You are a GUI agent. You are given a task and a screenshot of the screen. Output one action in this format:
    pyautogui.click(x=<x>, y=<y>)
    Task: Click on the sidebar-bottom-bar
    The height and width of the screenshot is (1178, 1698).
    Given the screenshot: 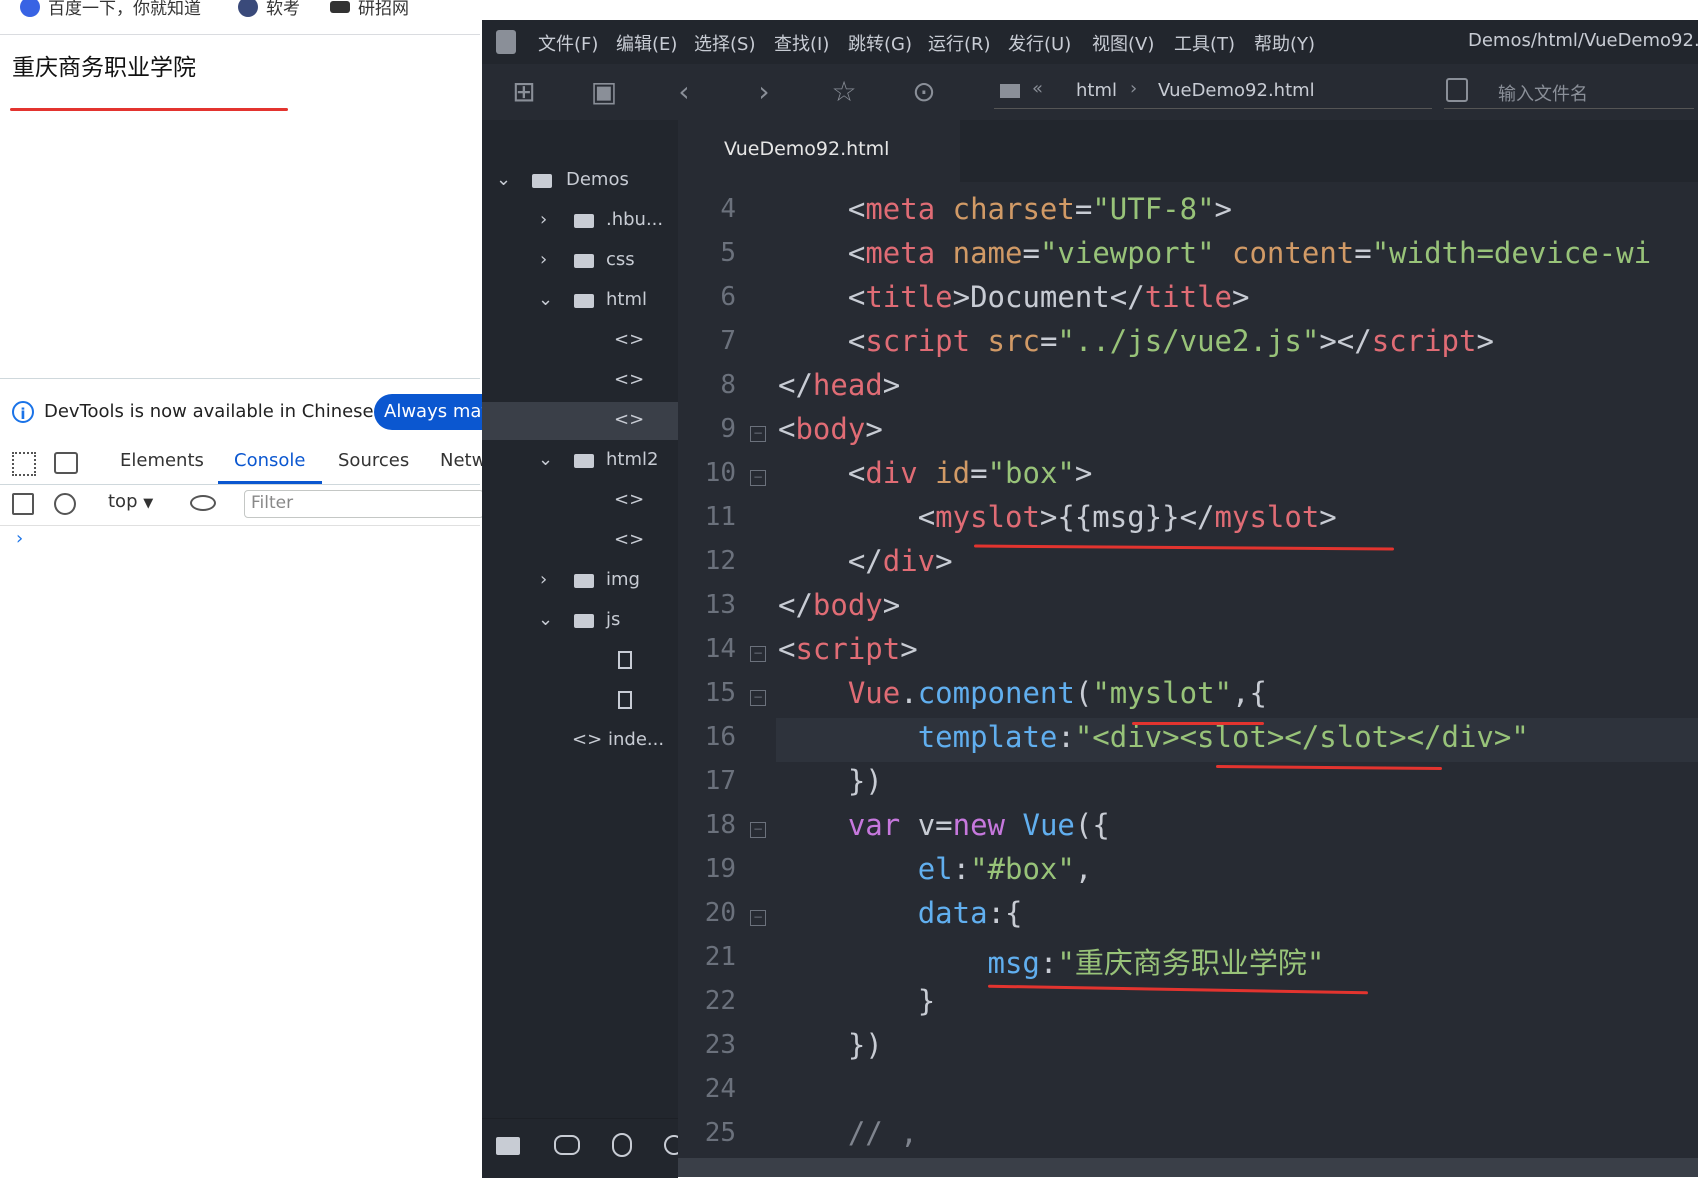 What is the action you would take?
    pyautogui.click(x=583, y=1148)
    